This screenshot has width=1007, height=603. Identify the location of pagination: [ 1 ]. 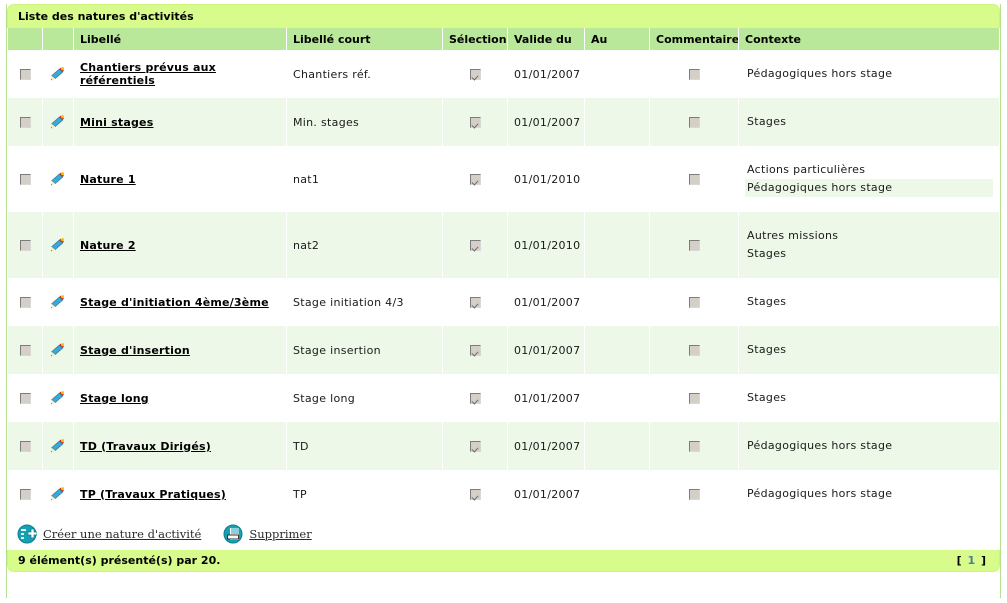
(972, 560).